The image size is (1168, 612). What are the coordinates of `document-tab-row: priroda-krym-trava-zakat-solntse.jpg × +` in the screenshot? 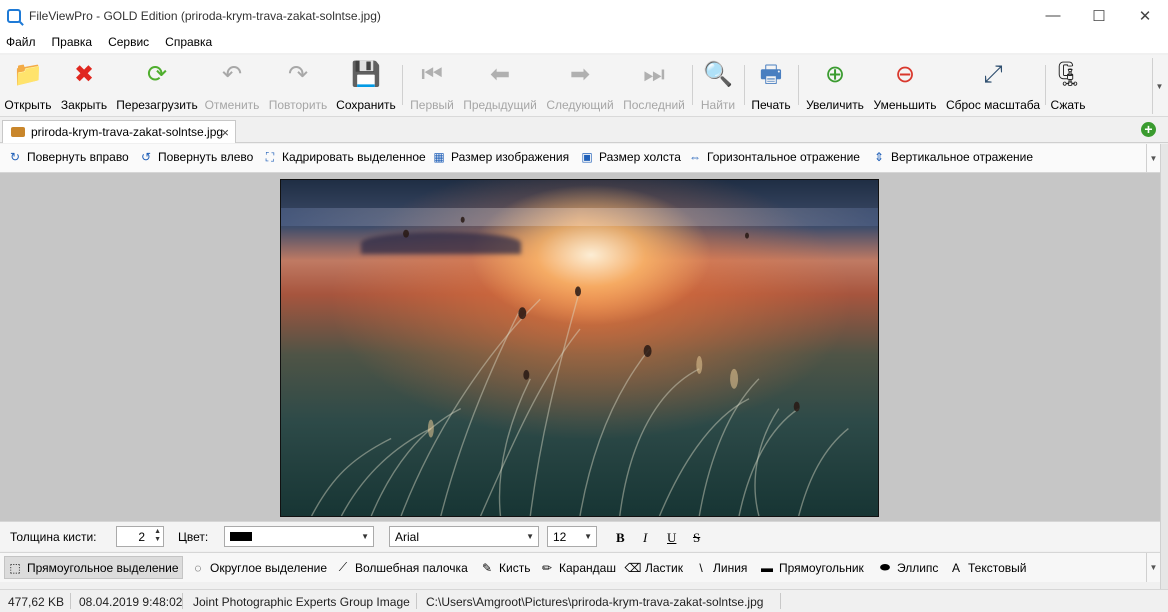 It's located at (584, 130).